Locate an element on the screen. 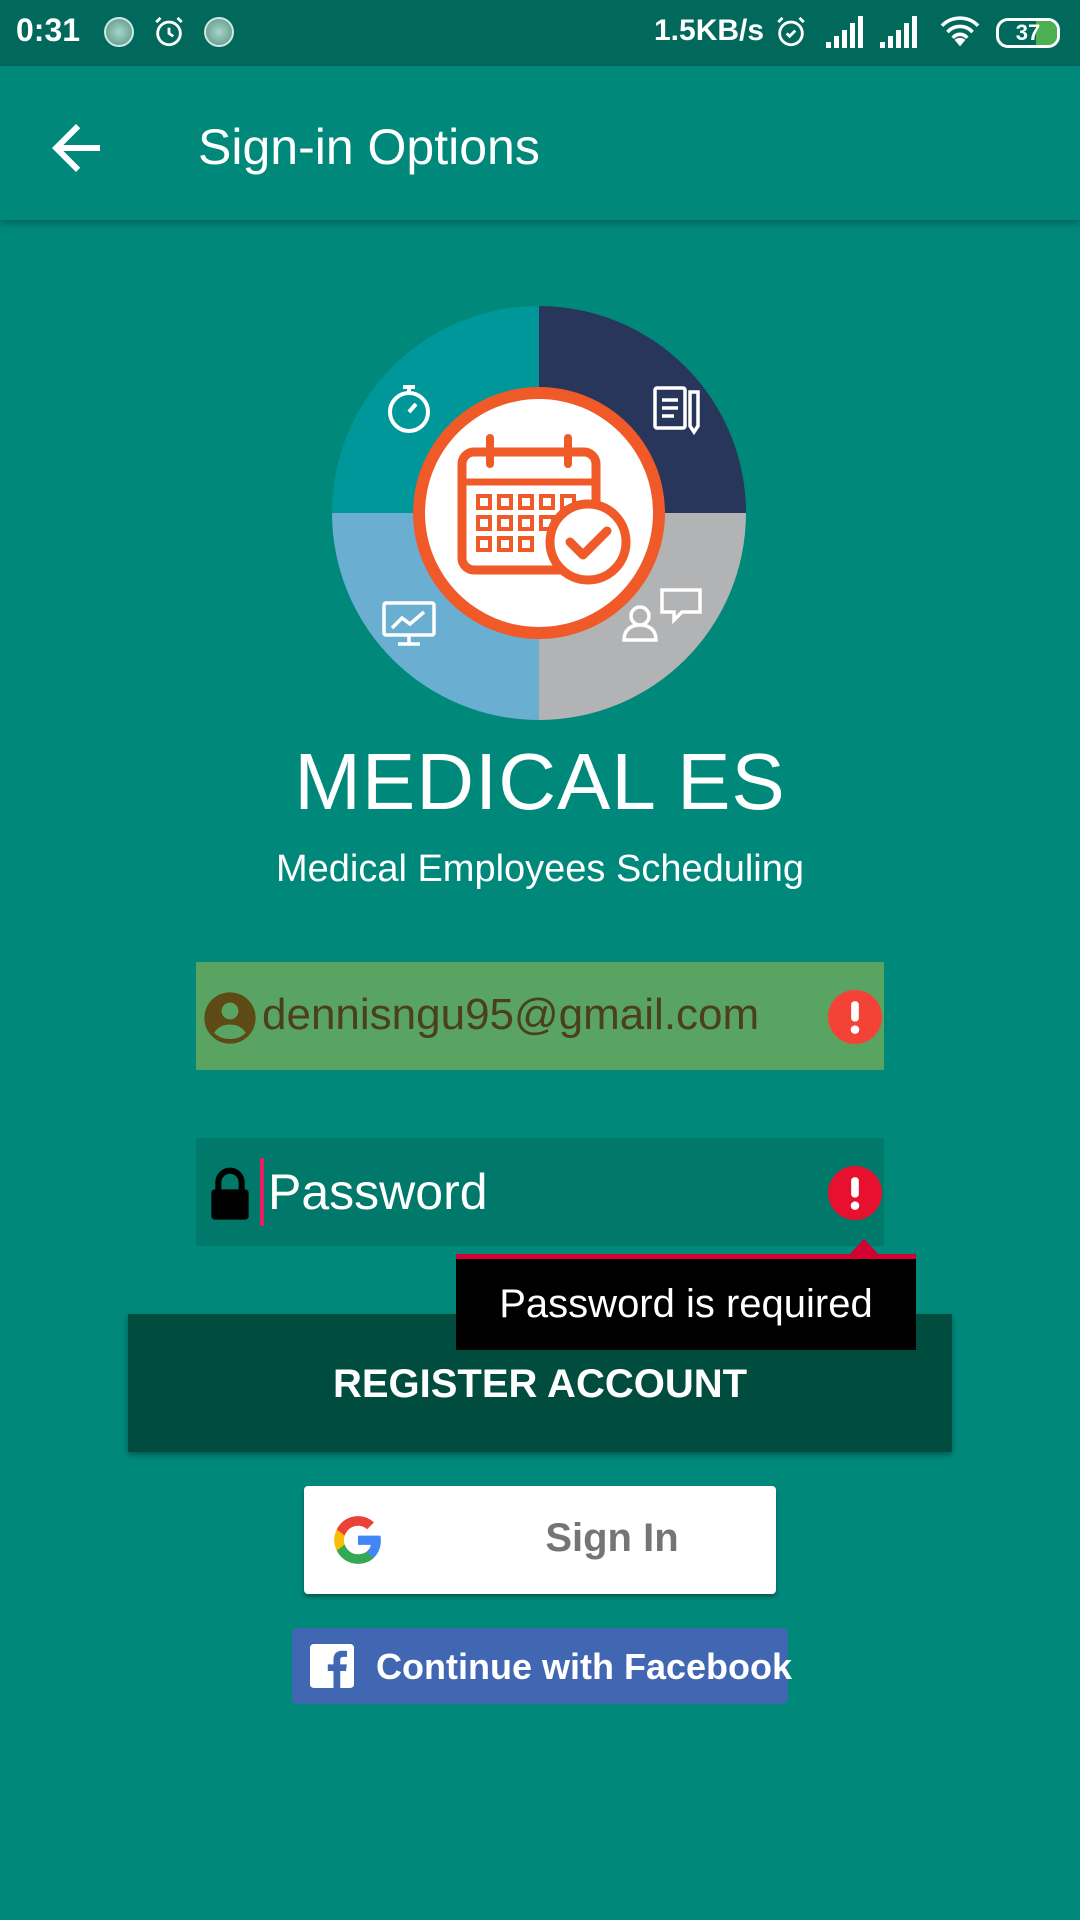 Image resolution: width=1080 pixels, height=1920 pixels. password-field is located at coordinates (540, 1192).